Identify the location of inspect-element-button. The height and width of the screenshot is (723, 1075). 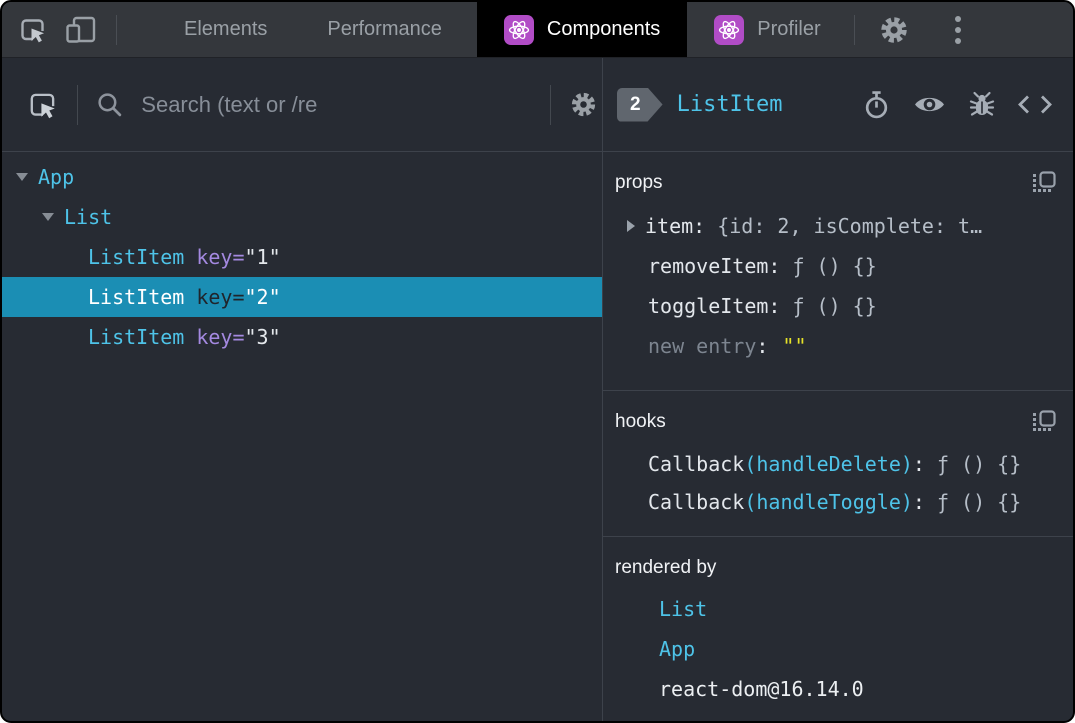
(33, 30).